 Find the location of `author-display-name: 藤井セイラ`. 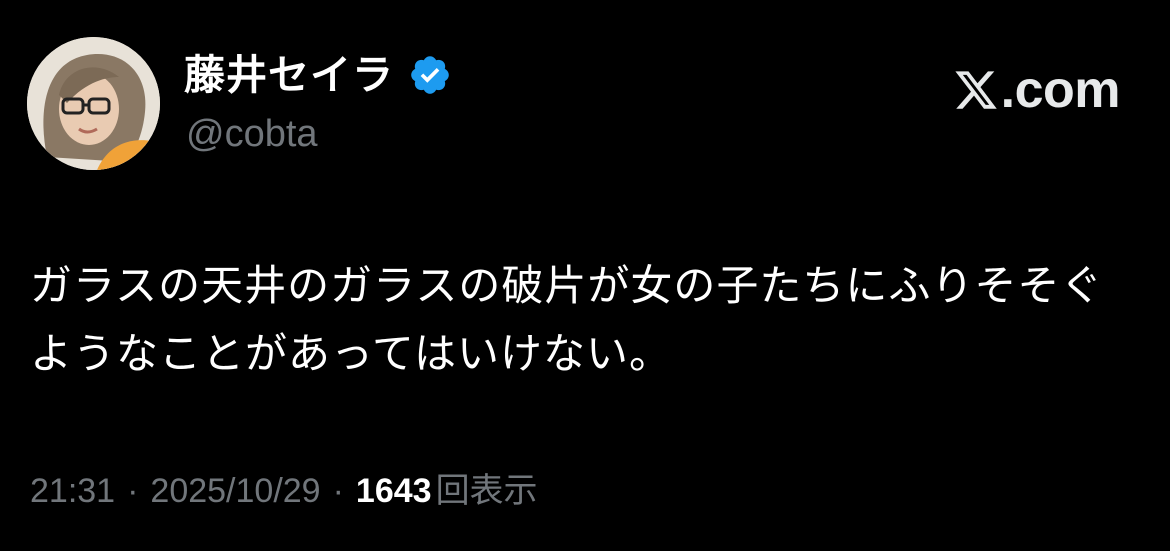

author-display-name: 藤井セイラ is located at coordinates (289, 75).